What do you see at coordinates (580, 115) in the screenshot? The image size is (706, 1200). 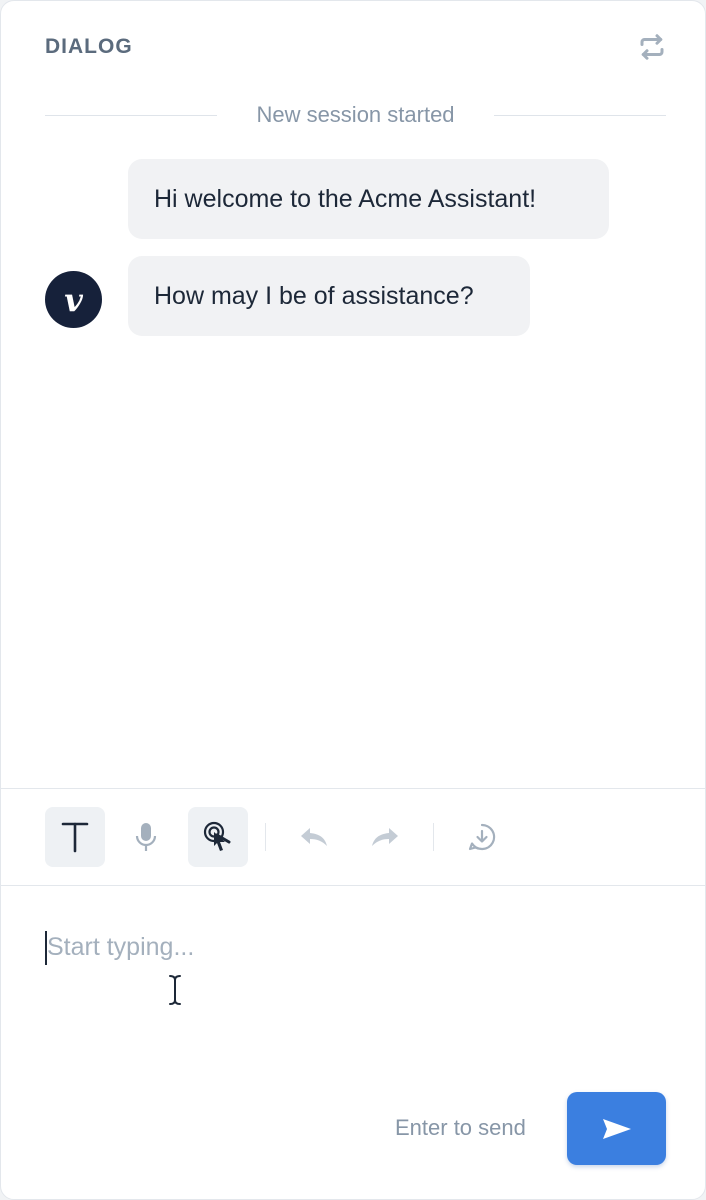 I see `divider-line-right` at bounding box center [580, 115].